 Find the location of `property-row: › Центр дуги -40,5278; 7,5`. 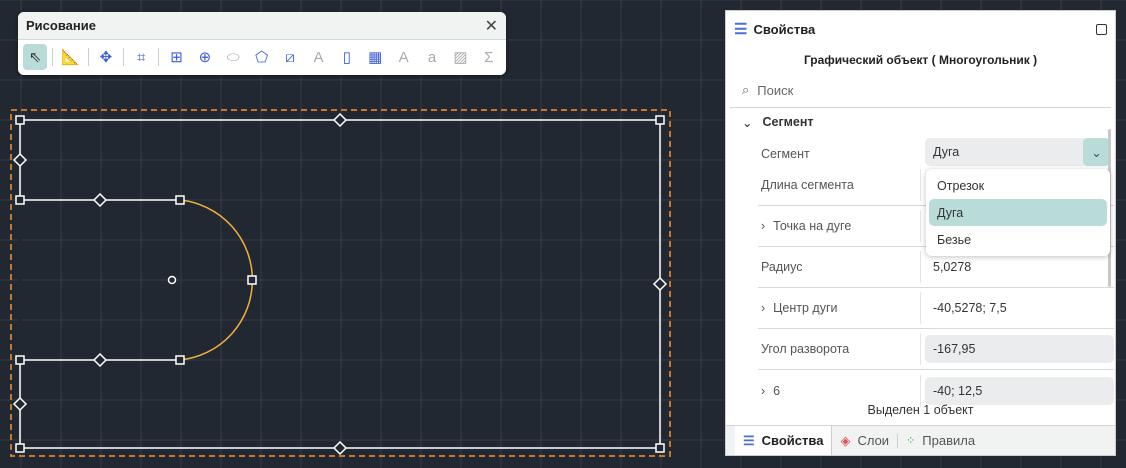

property-row: › Центр дуги -40,5278; 7,5 is located at coordinates (936, 308).